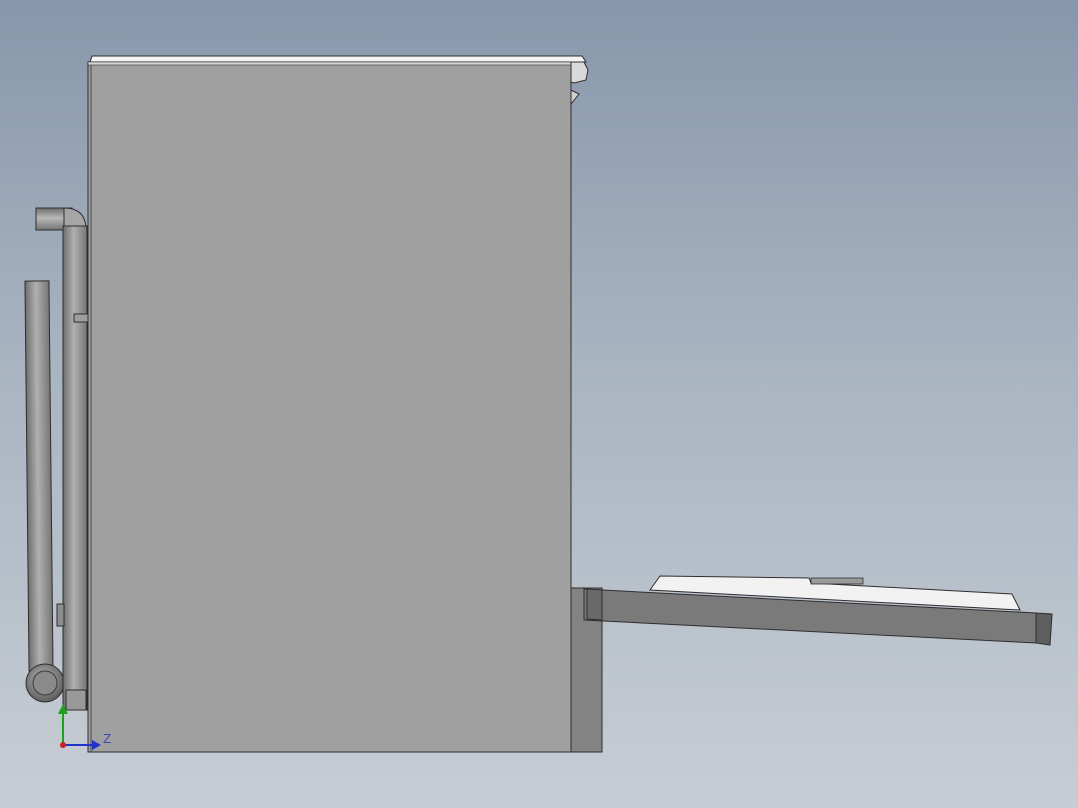 This screenshot has height=808, width=1078. Describe the element at coordinates (107, 739) in the screenshot. I see `z-axis-label: Z` at that location.